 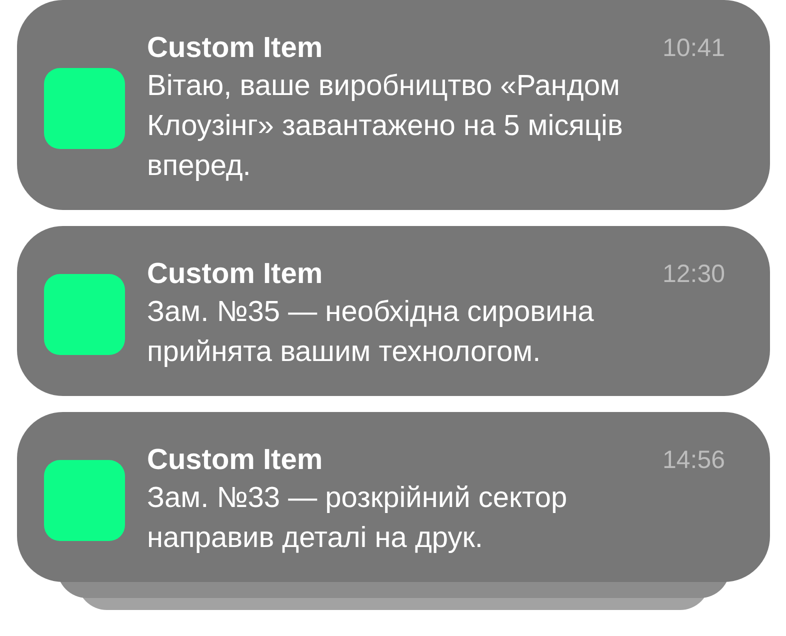 What do you see at coordinates (693, 460) in the screenshot?
I see `notification-time: 14:56` at bounding box center [693, 460].